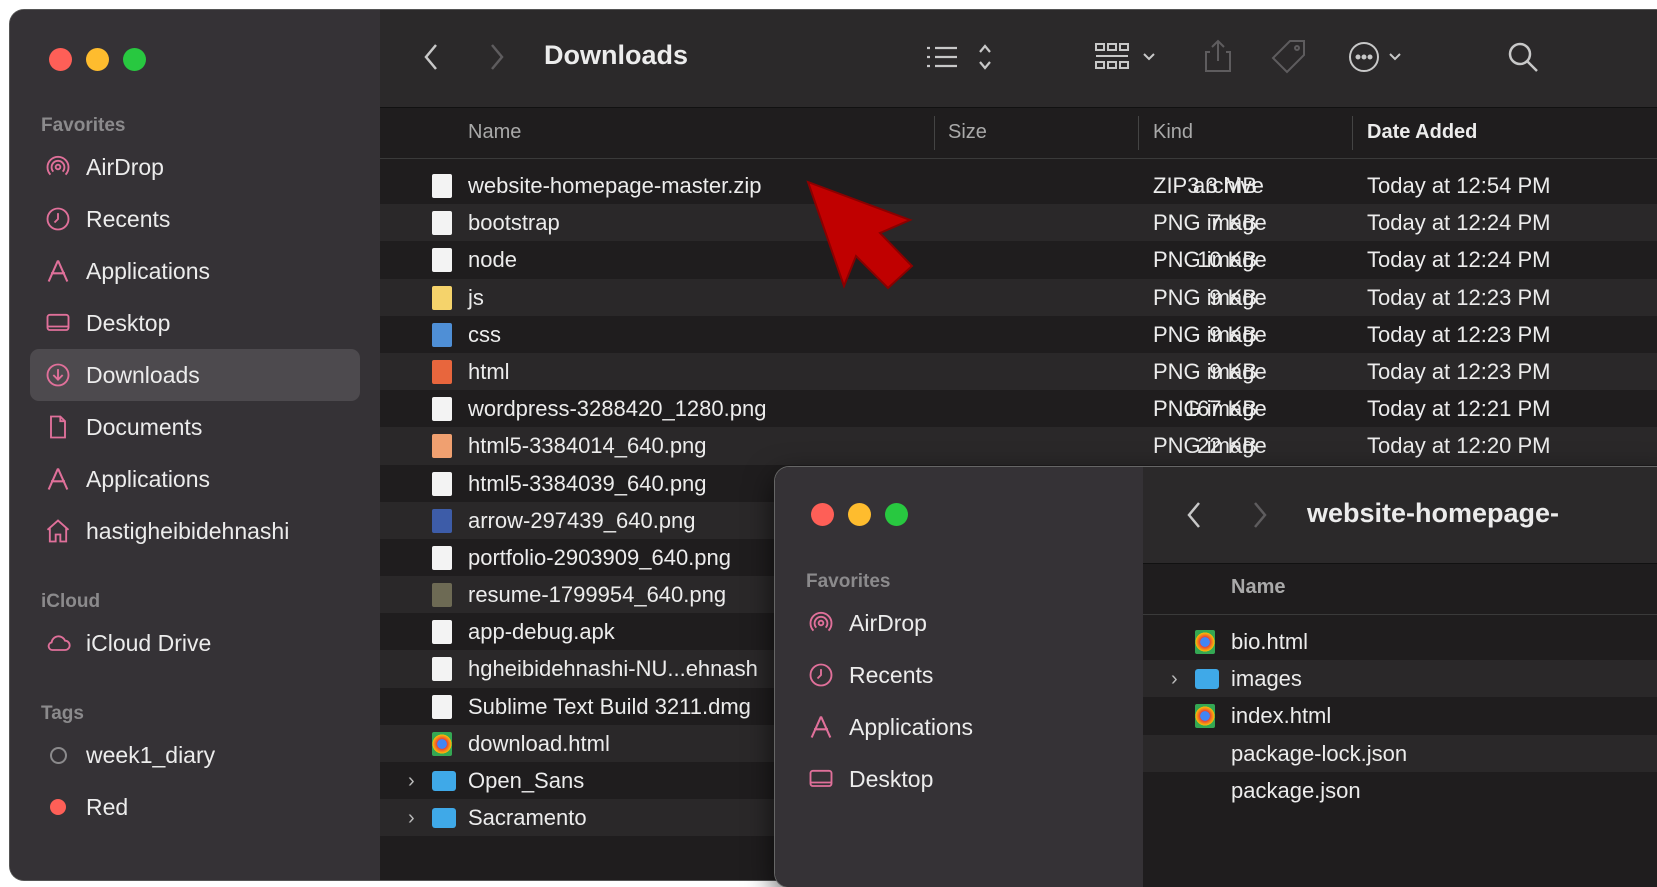  I want to click on toolbar-2: website-homepage-, so click(1400, 515).